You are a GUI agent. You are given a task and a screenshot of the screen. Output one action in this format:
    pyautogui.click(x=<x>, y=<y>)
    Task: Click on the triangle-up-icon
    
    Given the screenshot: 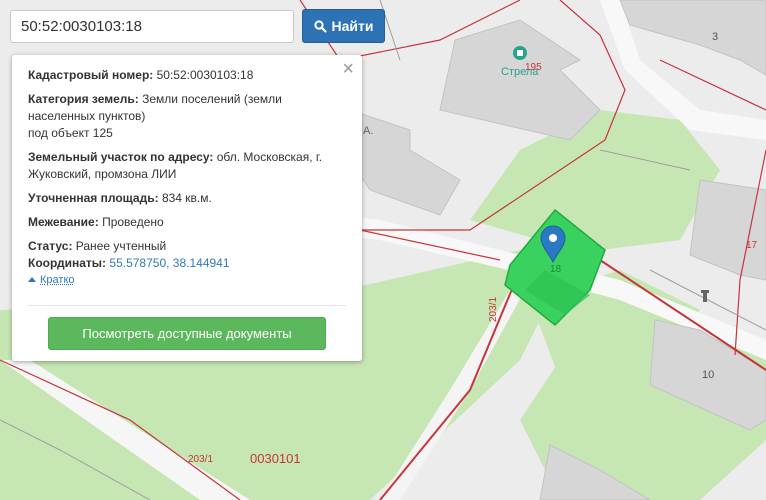 What is the action you would take?
    pyautogui.click(x=32, y=279)
    